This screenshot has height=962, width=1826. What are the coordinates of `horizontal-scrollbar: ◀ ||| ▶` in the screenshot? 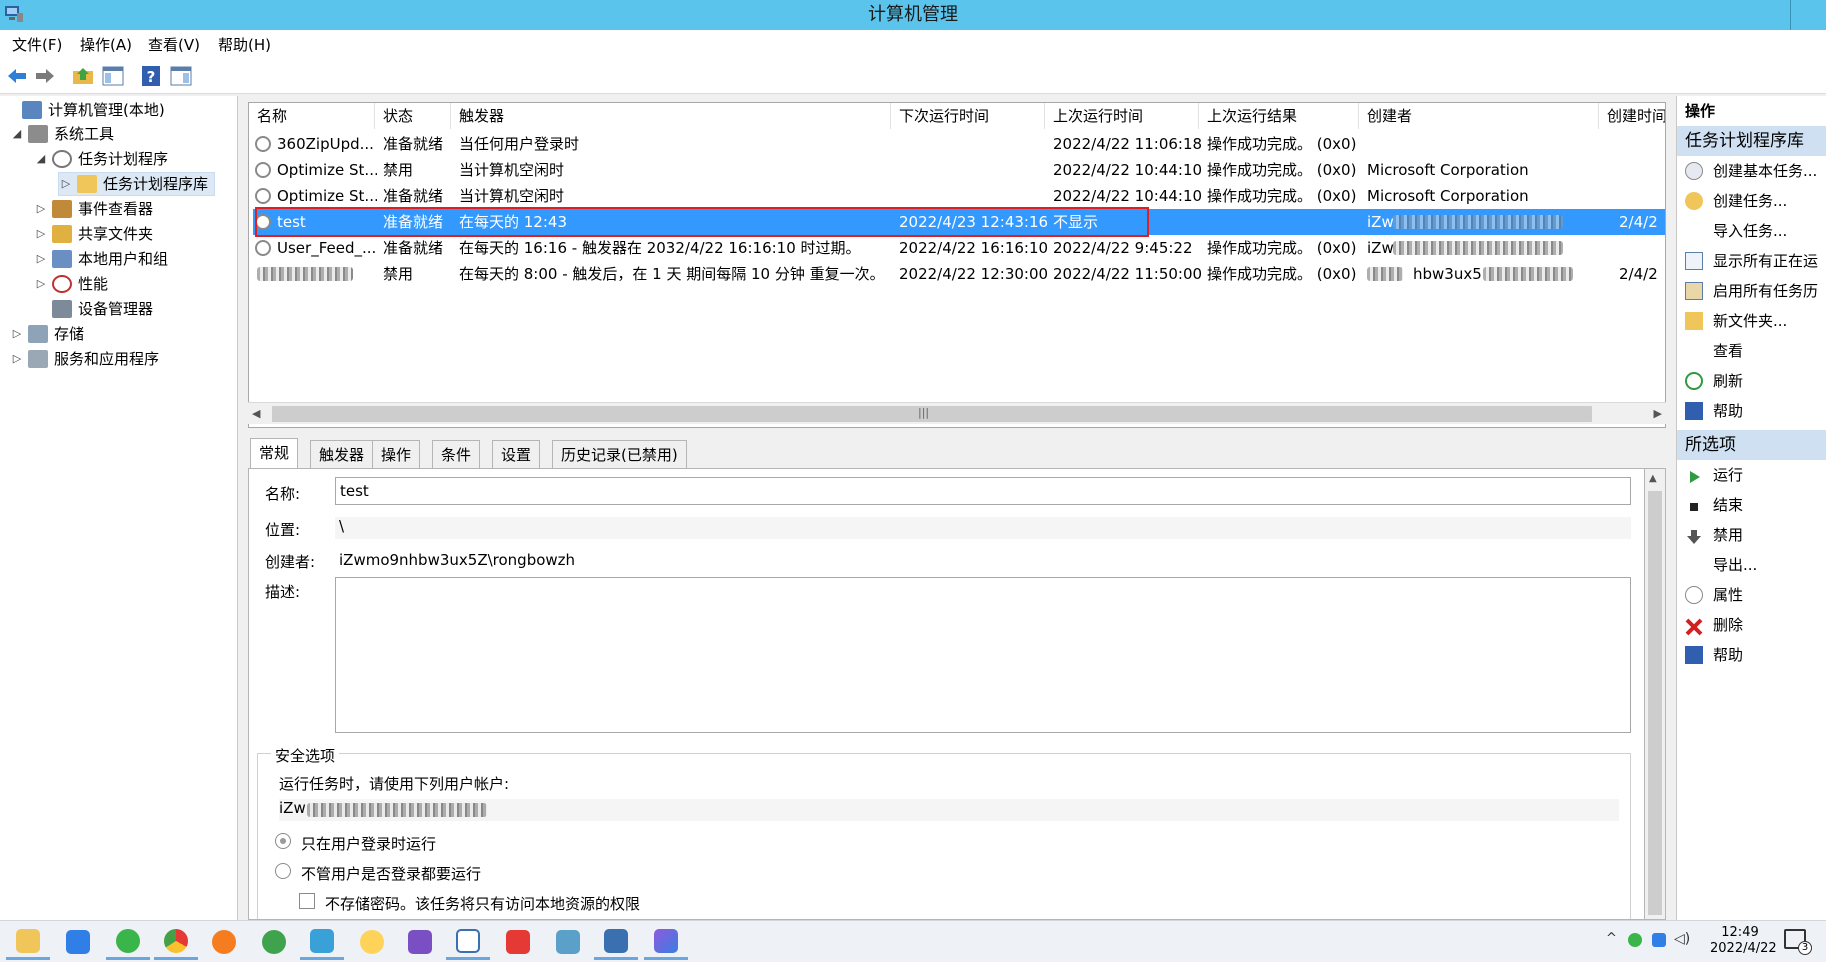 It's located at (957, 413).